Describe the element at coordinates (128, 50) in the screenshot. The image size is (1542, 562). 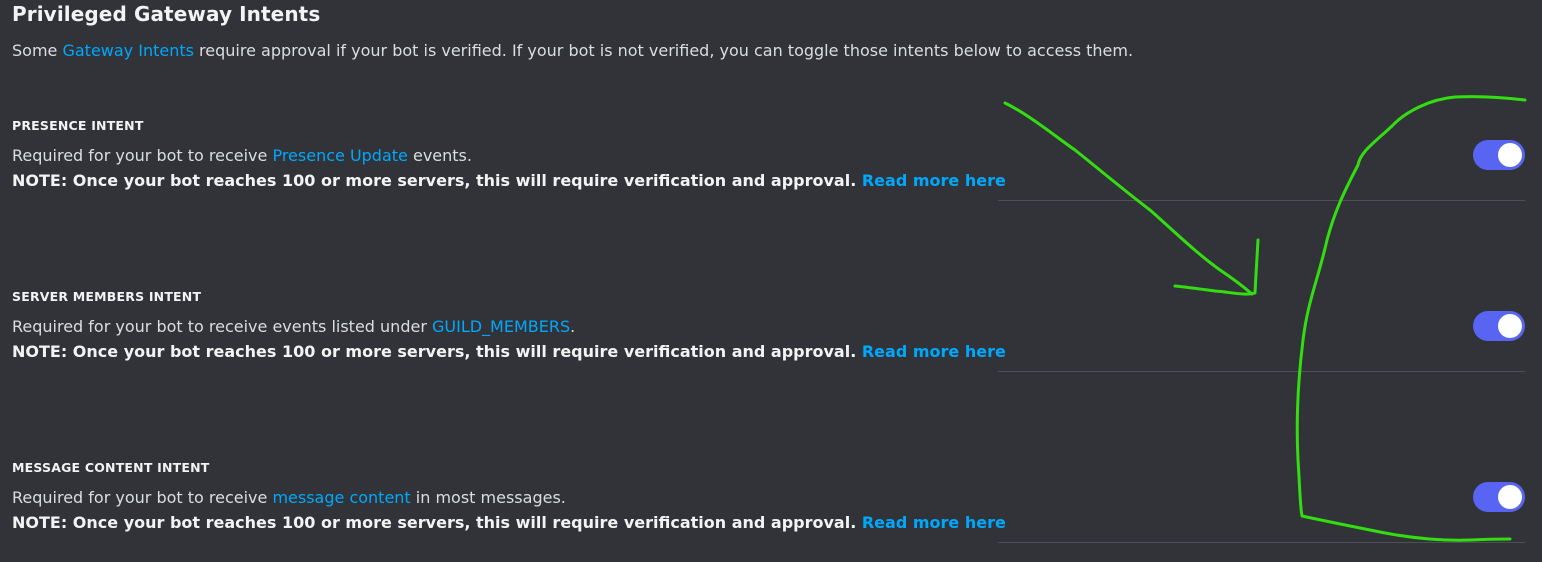
I see `gateway-intents-link: Gateway Intents` at that location.